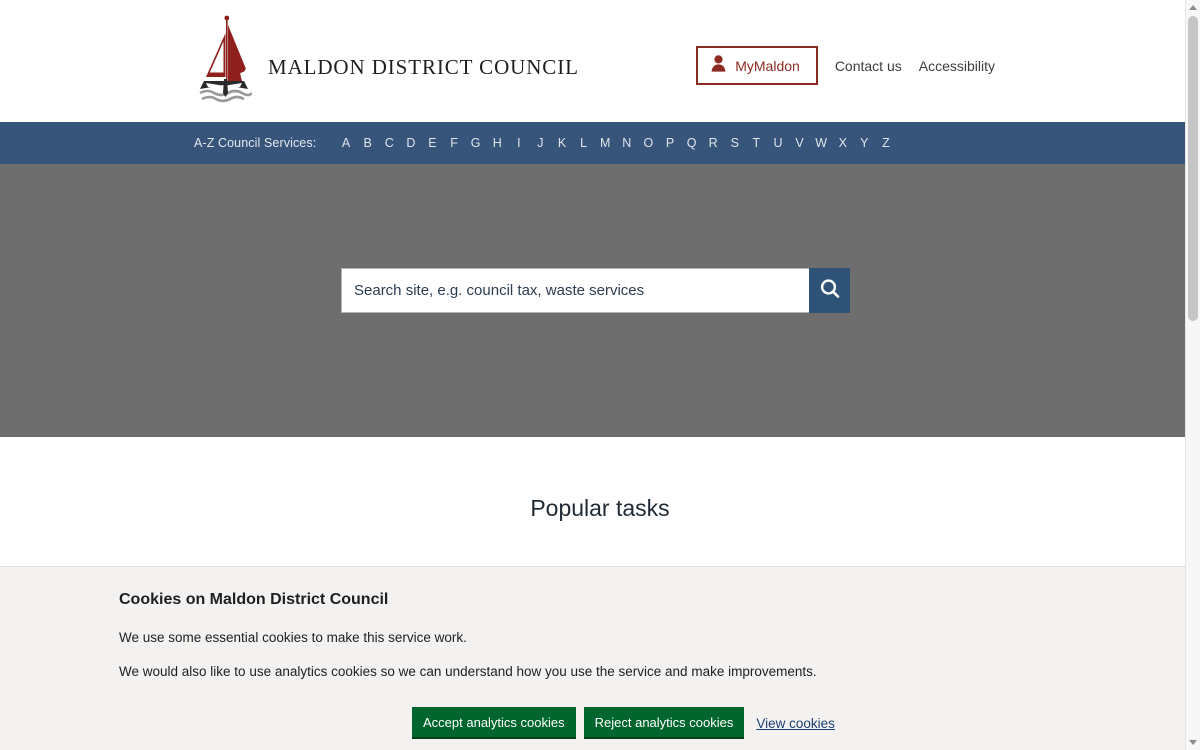 This screenshot has width=1200, height=750. What do you see at coordinates (1193, 168) in the screenshot?
I see `scrollbar-thumb` at bounding box center [1193, 168].